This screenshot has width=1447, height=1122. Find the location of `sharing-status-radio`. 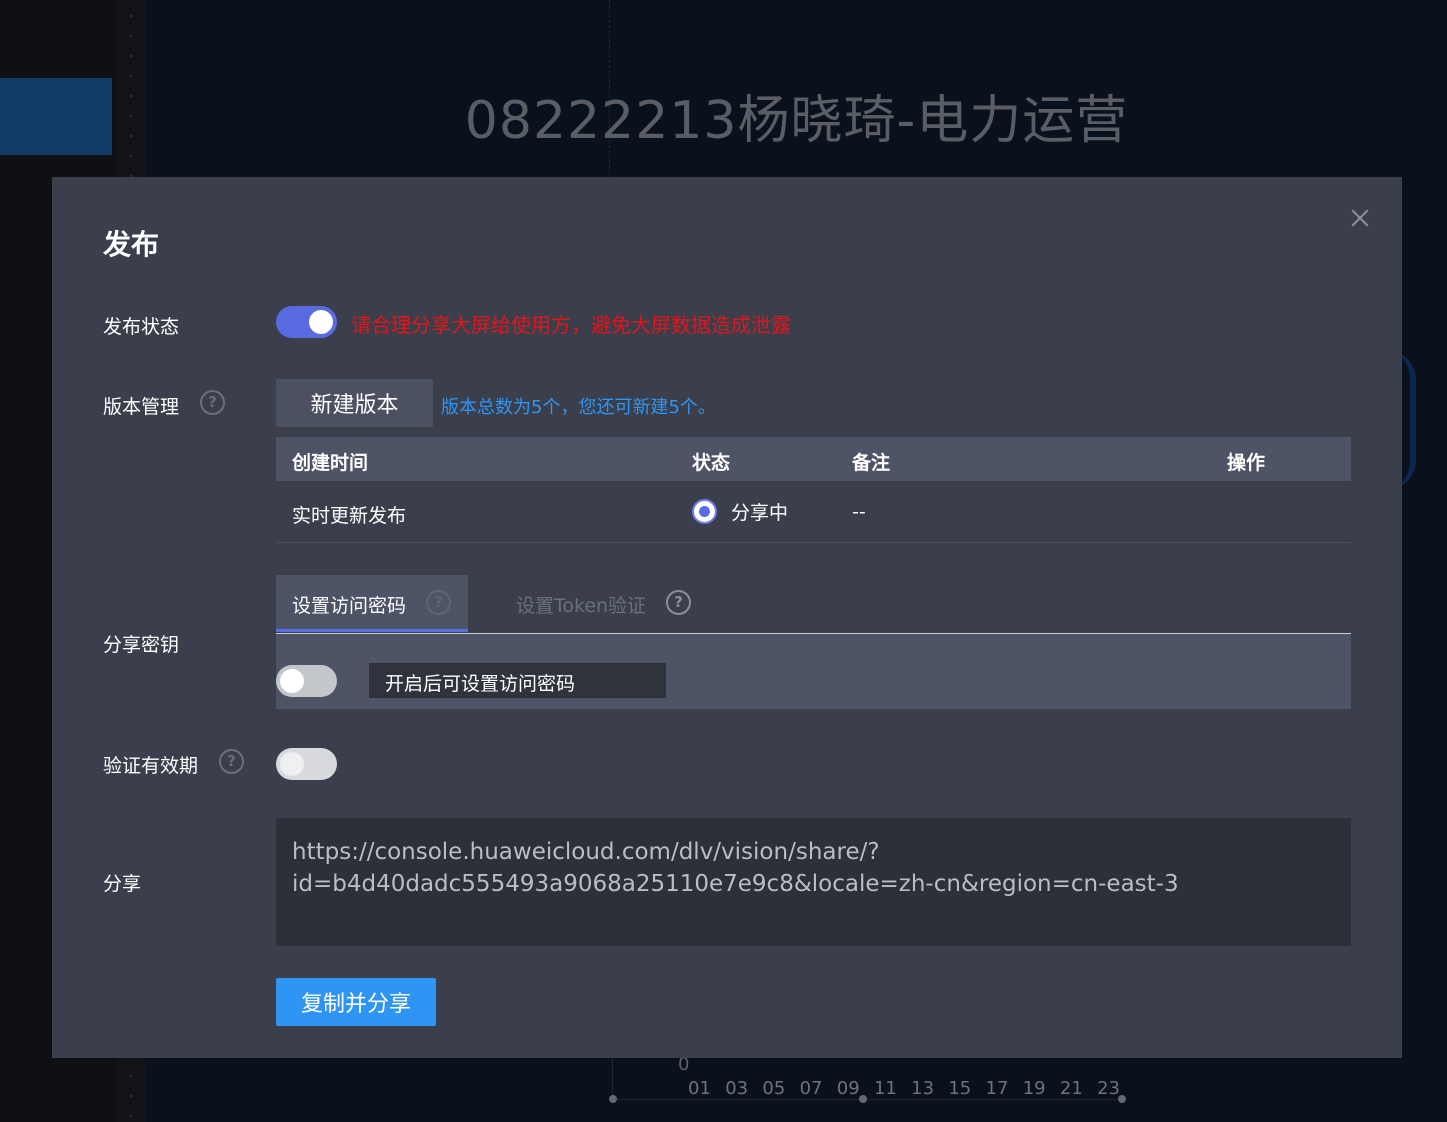

sharing-status-radio is located at coordinates (704, 511).